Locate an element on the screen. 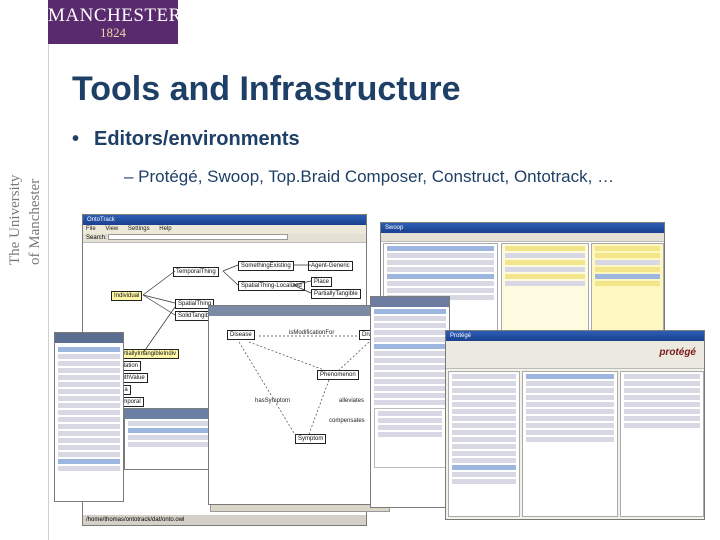 The height and width of the screenshot is (540, 720). swoop-side-pane is located at coordinates (627, 293).